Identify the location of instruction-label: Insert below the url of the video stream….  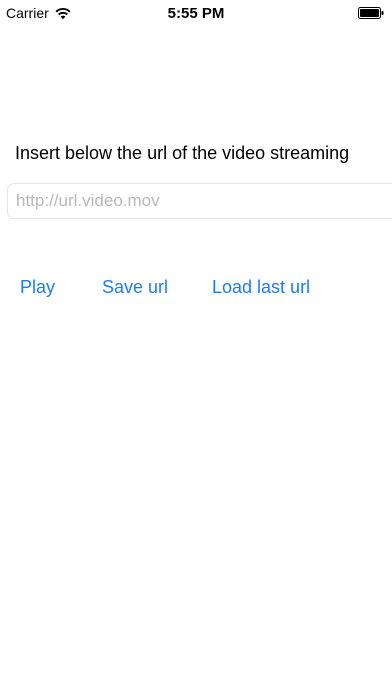
(182, 153).